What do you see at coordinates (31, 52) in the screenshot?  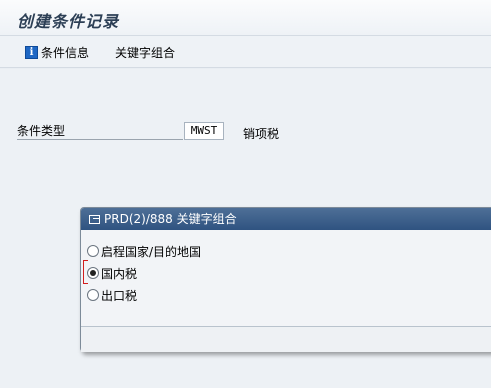 I see `info-icon: i` at bounding box center [31, 52].